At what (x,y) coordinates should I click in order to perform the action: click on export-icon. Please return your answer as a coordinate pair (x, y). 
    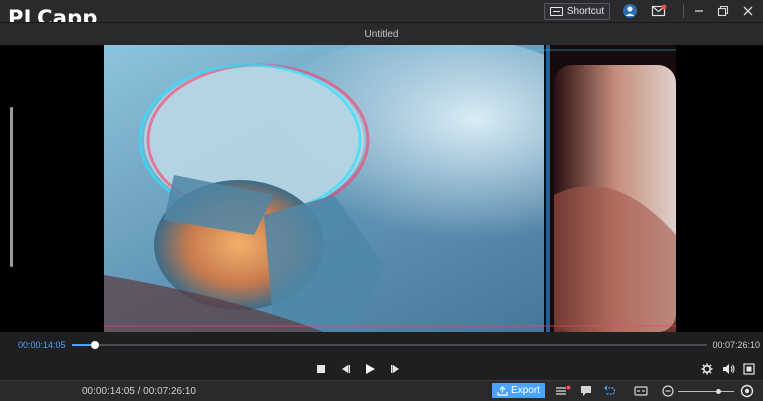
    Looking at the image, I should click on (502, 390).